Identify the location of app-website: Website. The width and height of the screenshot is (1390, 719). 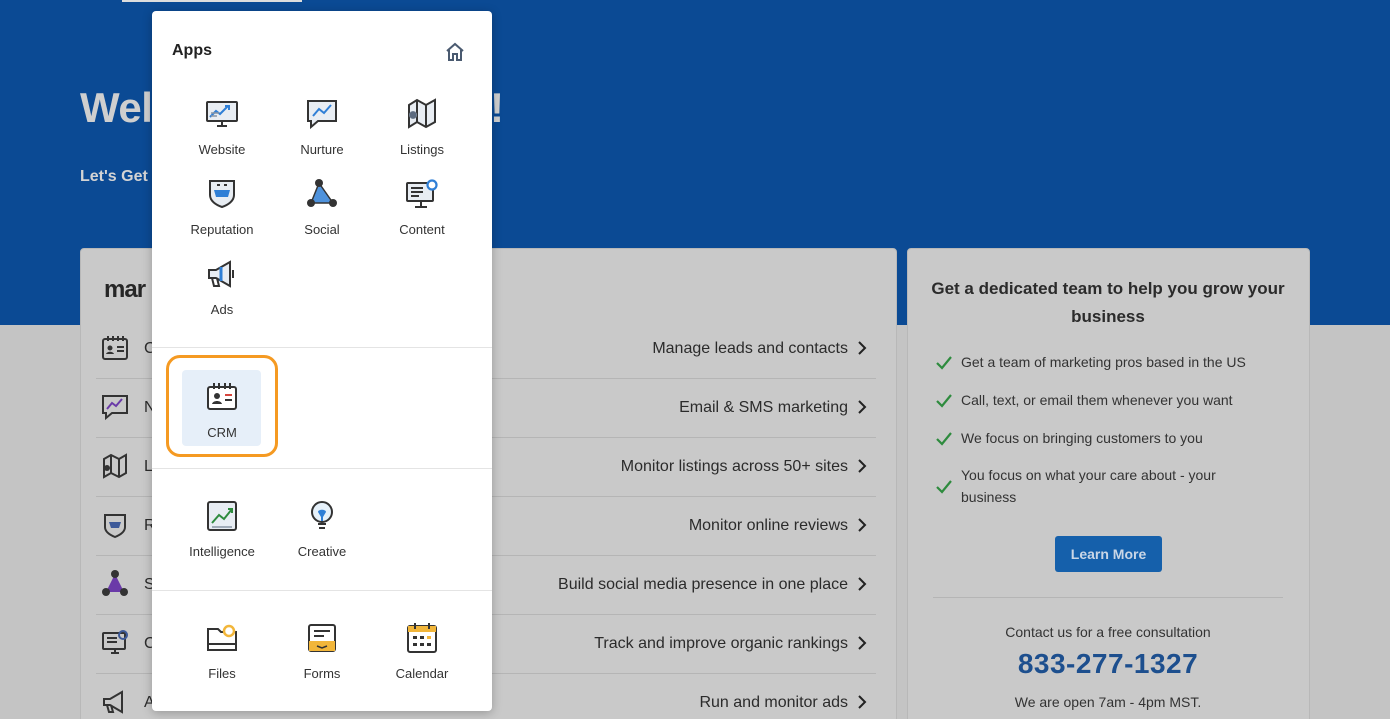
(222, 133).